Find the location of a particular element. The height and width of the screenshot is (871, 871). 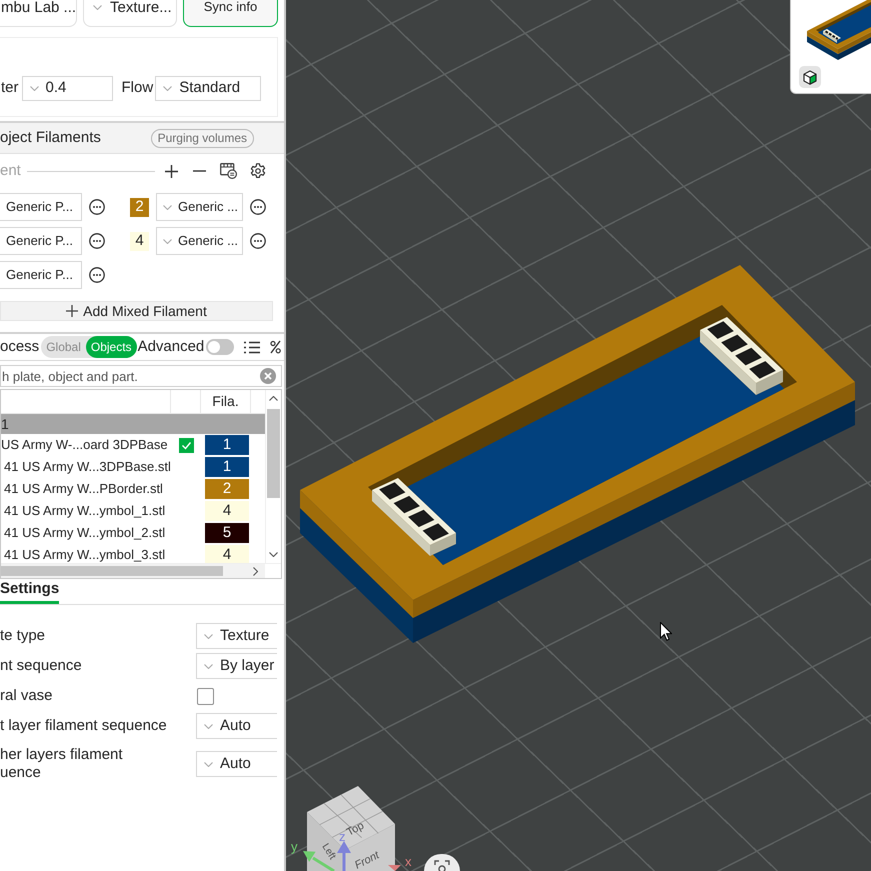

setting-label: her layers filament uence is located at coordinates (62, 764).